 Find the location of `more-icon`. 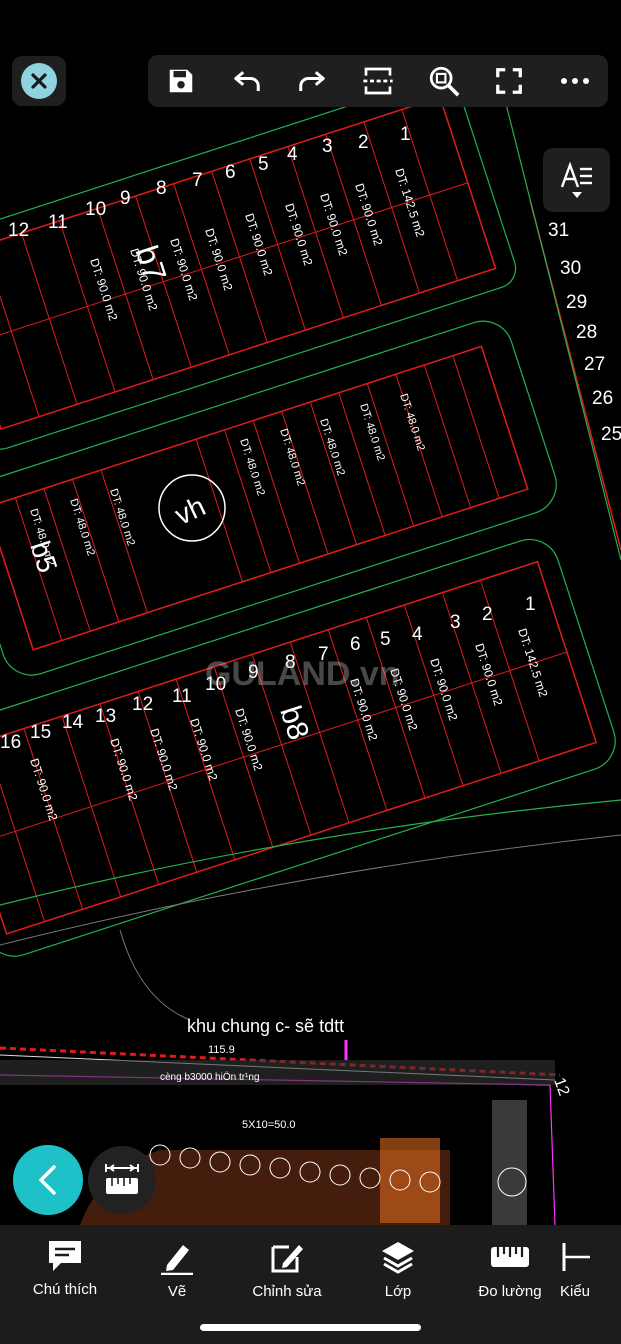

more-icon is located at coordinates (575, 81).